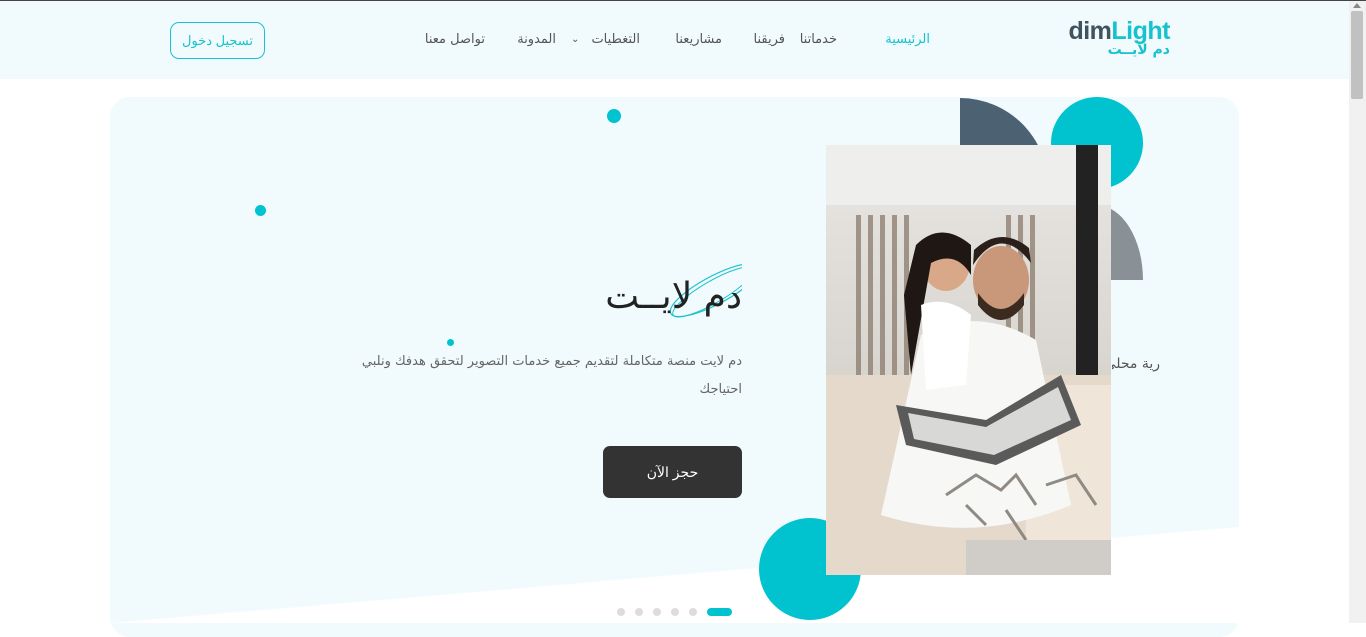 This screenshot has height=637, width=1366. Describe the element at coordinates (1136, 364) in the screenshot. I see `next-slide-text: رية محلي` at that location.